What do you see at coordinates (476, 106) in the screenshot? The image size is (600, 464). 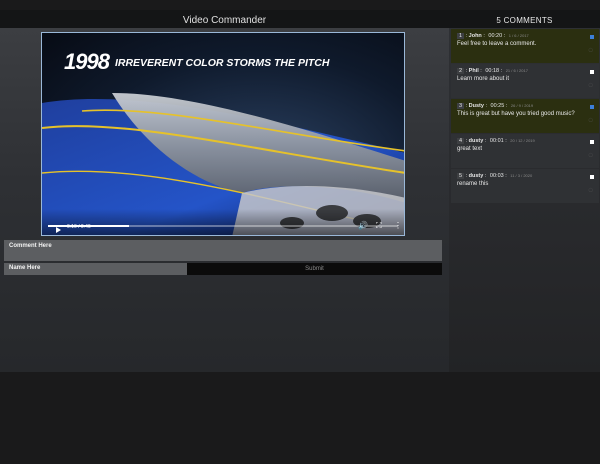 I see `comment-user: Dusty` at bounding box center [476, 106].